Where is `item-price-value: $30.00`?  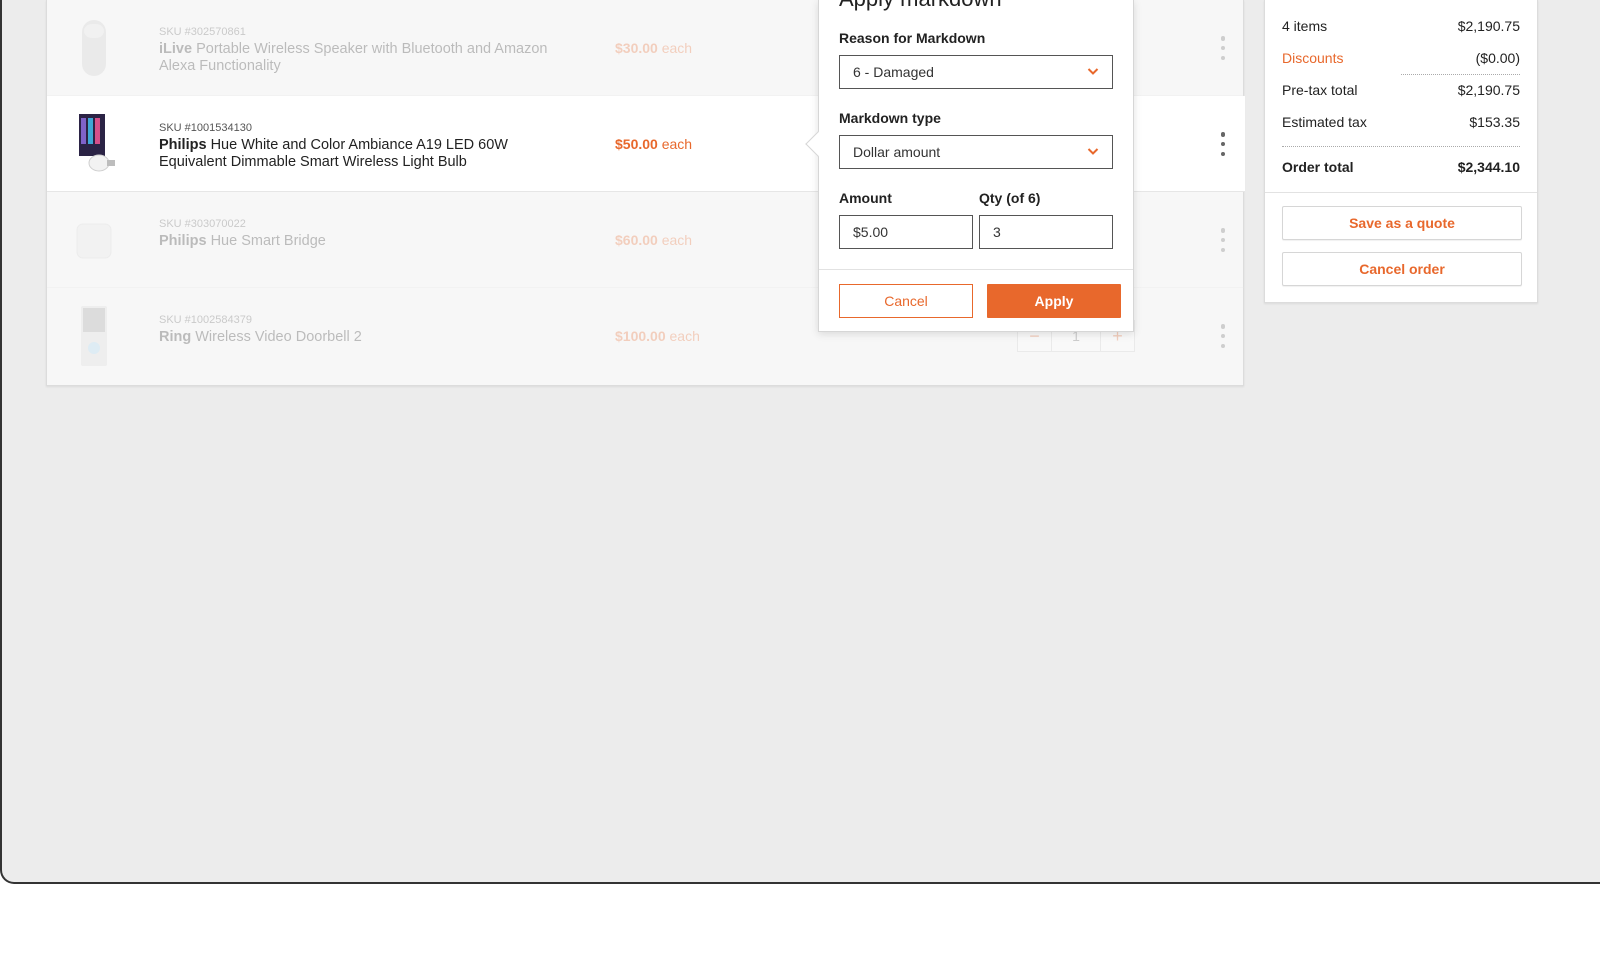 item-price-value: $30.00 is located at coordinates (636, 48).